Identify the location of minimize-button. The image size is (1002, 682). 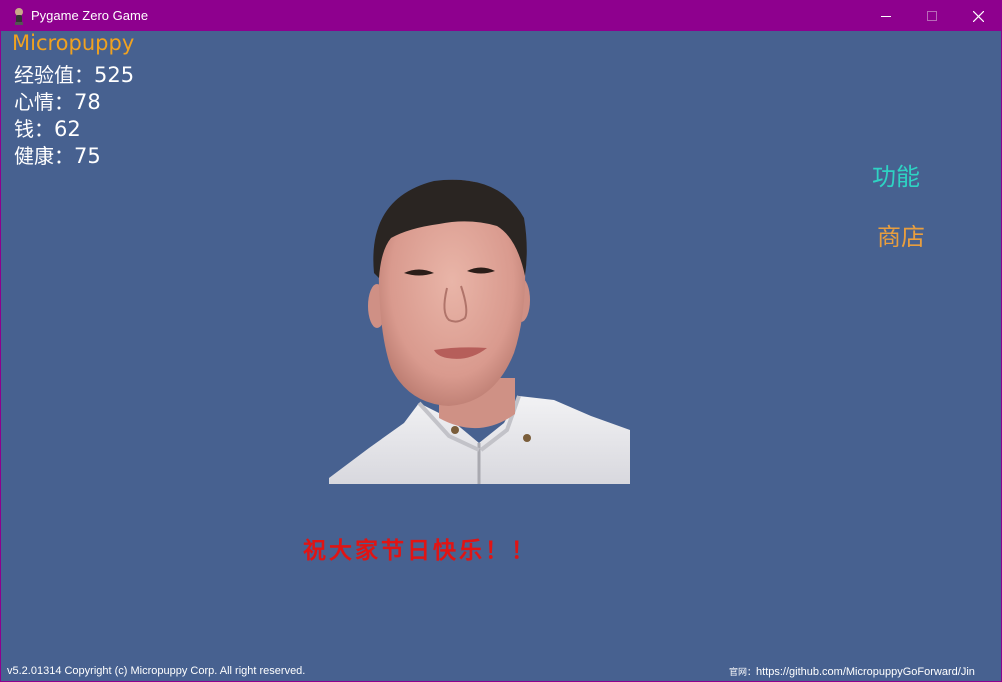
(886, 16).